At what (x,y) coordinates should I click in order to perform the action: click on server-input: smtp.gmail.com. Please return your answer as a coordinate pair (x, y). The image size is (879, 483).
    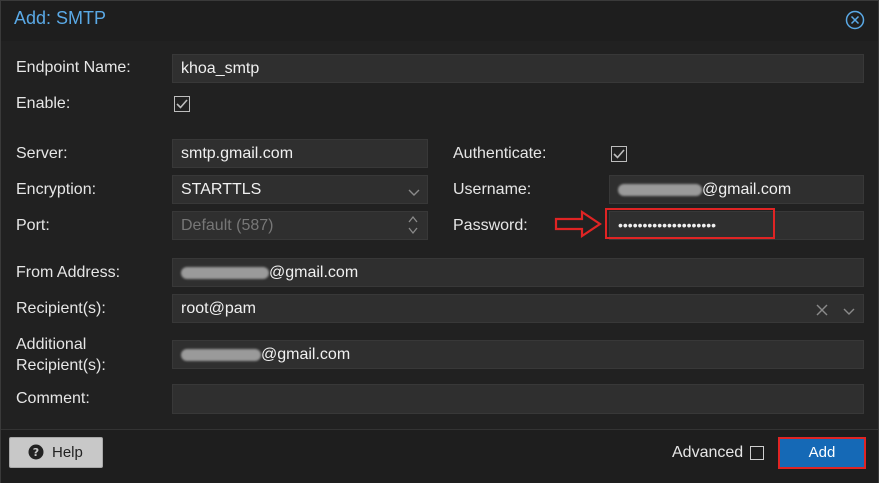
    Looking at the image, I should click on (300, 153).